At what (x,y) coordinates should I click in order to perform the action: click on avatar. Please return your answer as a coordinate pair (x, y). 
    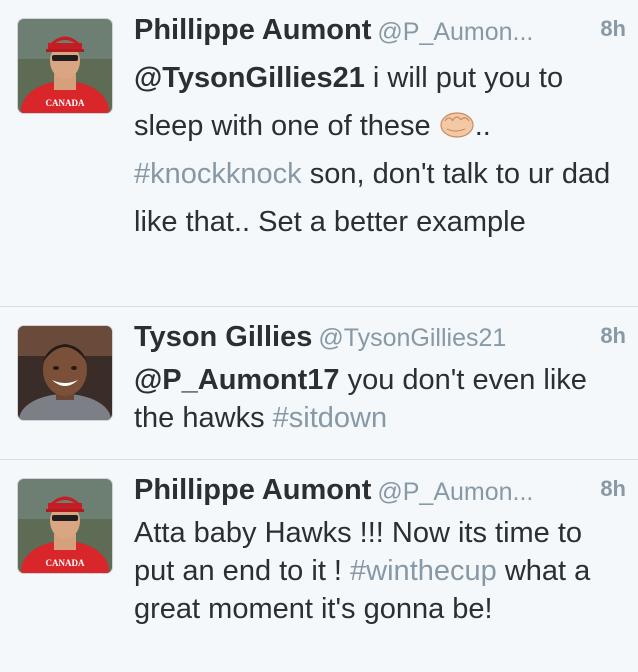
    Looking at the image, I should click on (65, 373).